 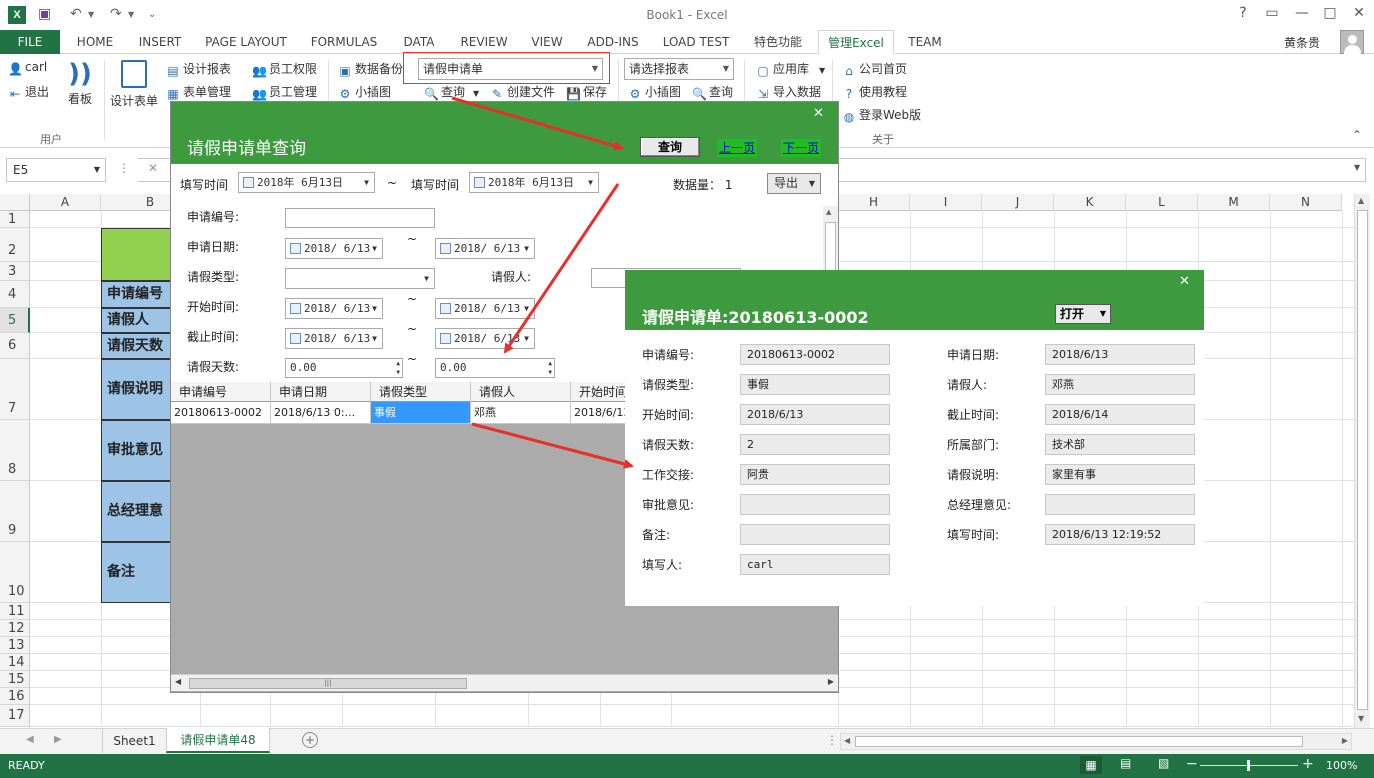 I want to click on arrow-to-query-button, so click(x=537, y=123).